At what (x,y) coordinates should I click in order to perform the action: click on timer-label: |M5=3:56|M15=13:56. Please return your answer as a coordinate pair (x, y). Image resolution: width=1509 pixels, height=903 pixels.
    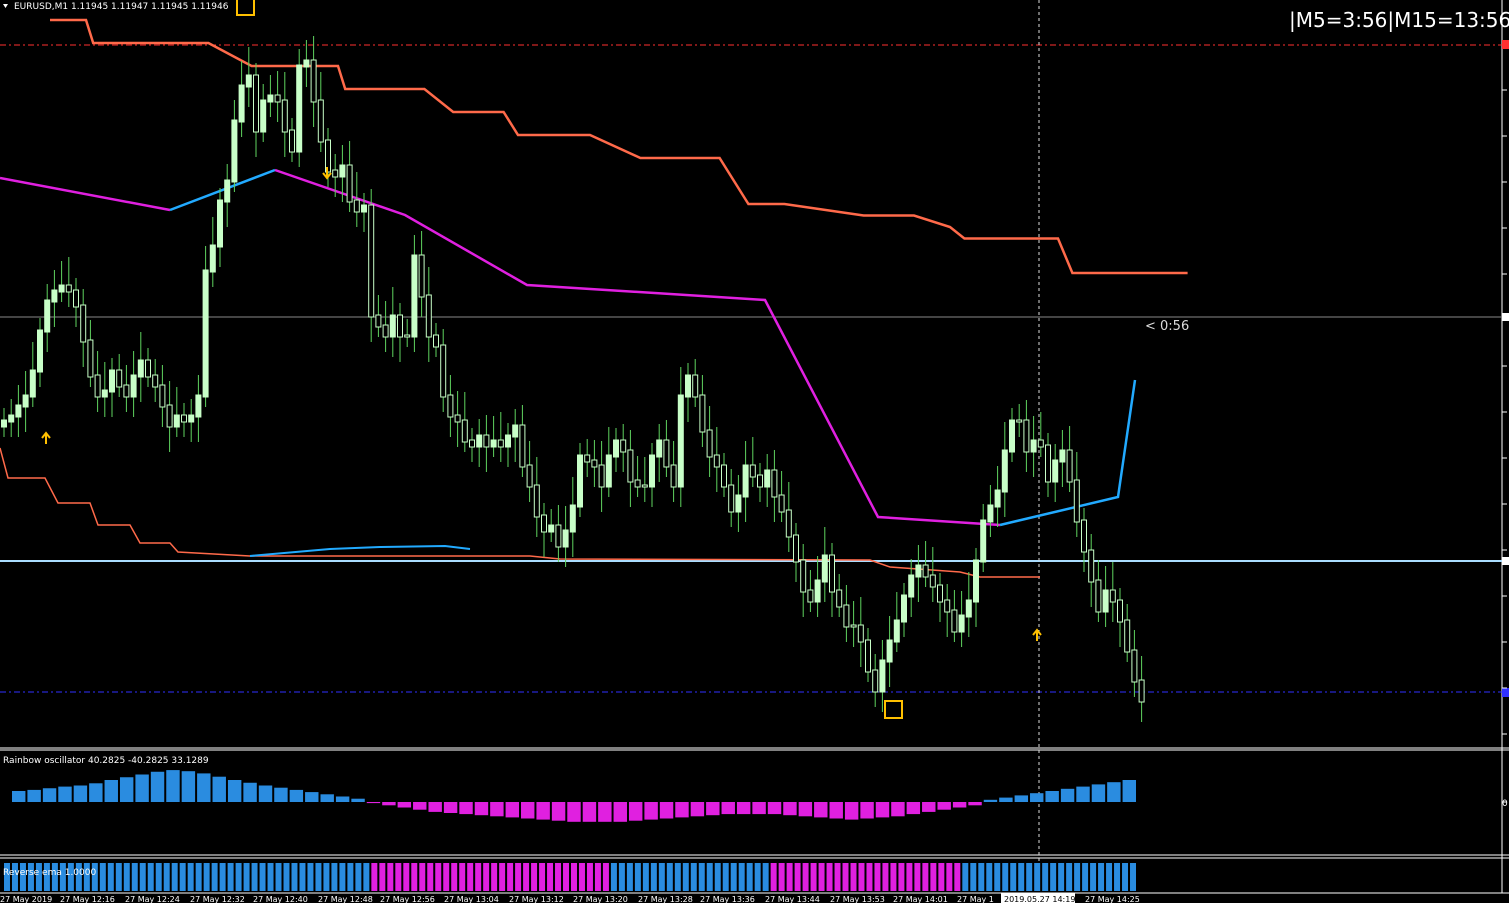
    Looking at the image, I should click on (1399, 20).